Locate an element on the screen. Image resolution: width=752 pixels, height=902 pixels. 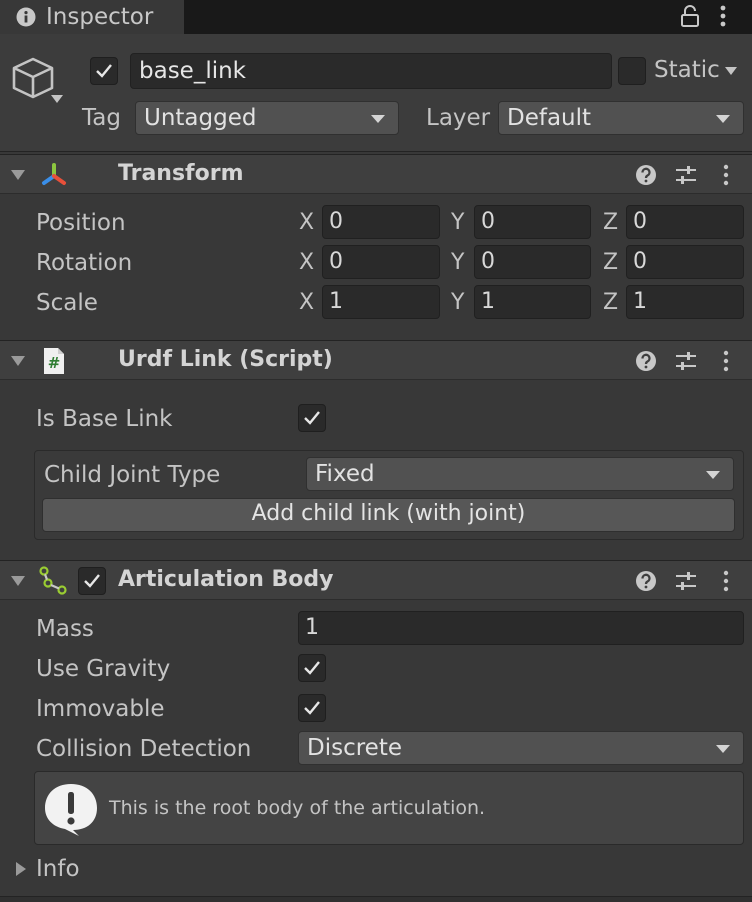
divider is located at coordinates (376, 899).